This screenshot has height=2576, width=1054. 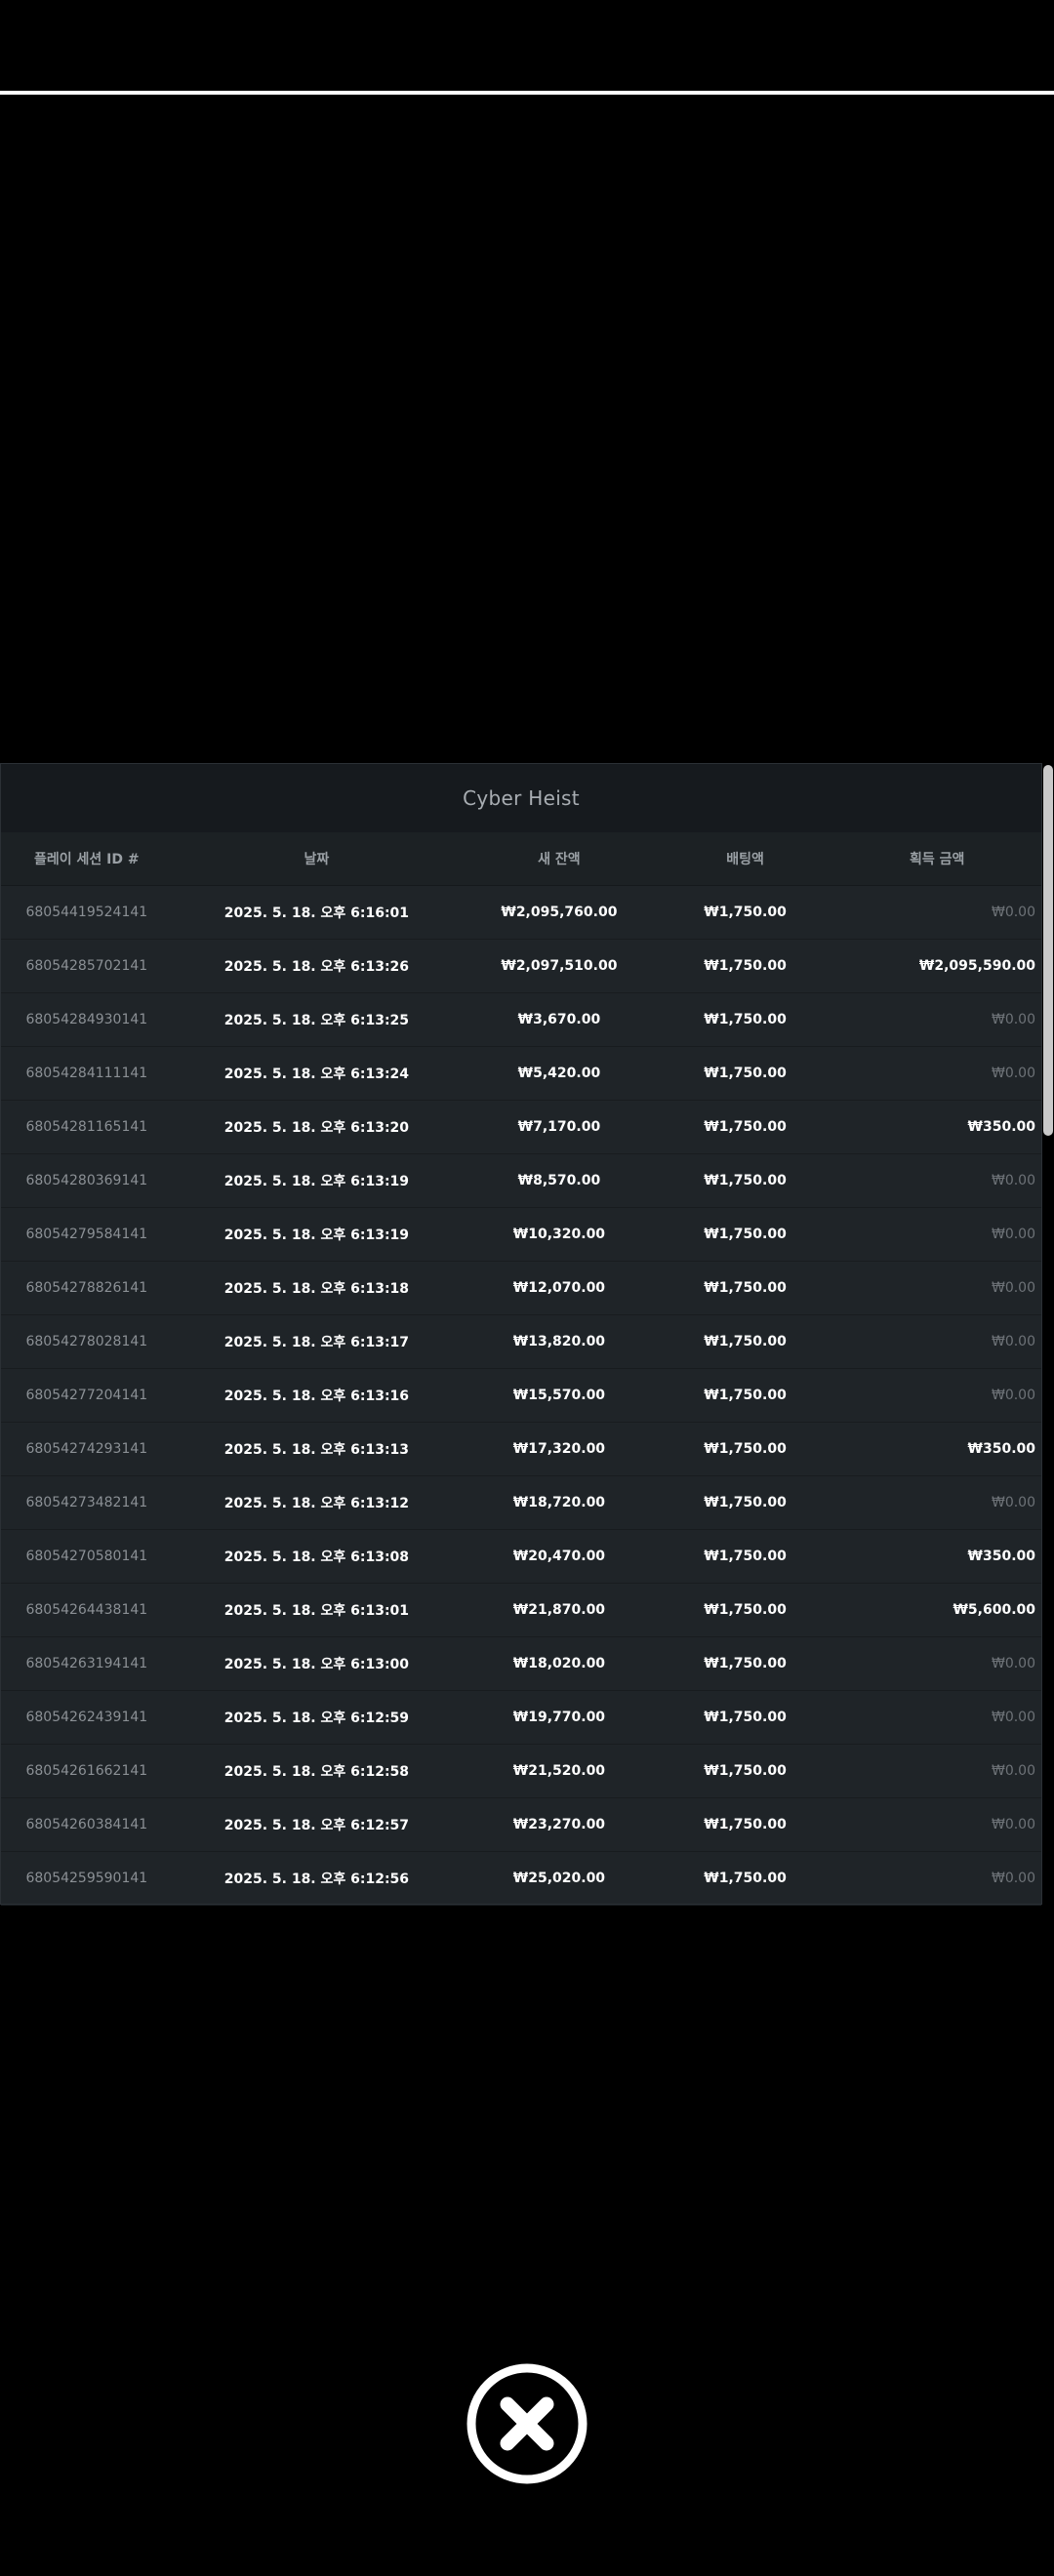 What do you see at coordinates (87, 1341) in the screenshot?
I see `session-id-cell: 68054278028141` at bounding box center [87, 1341].